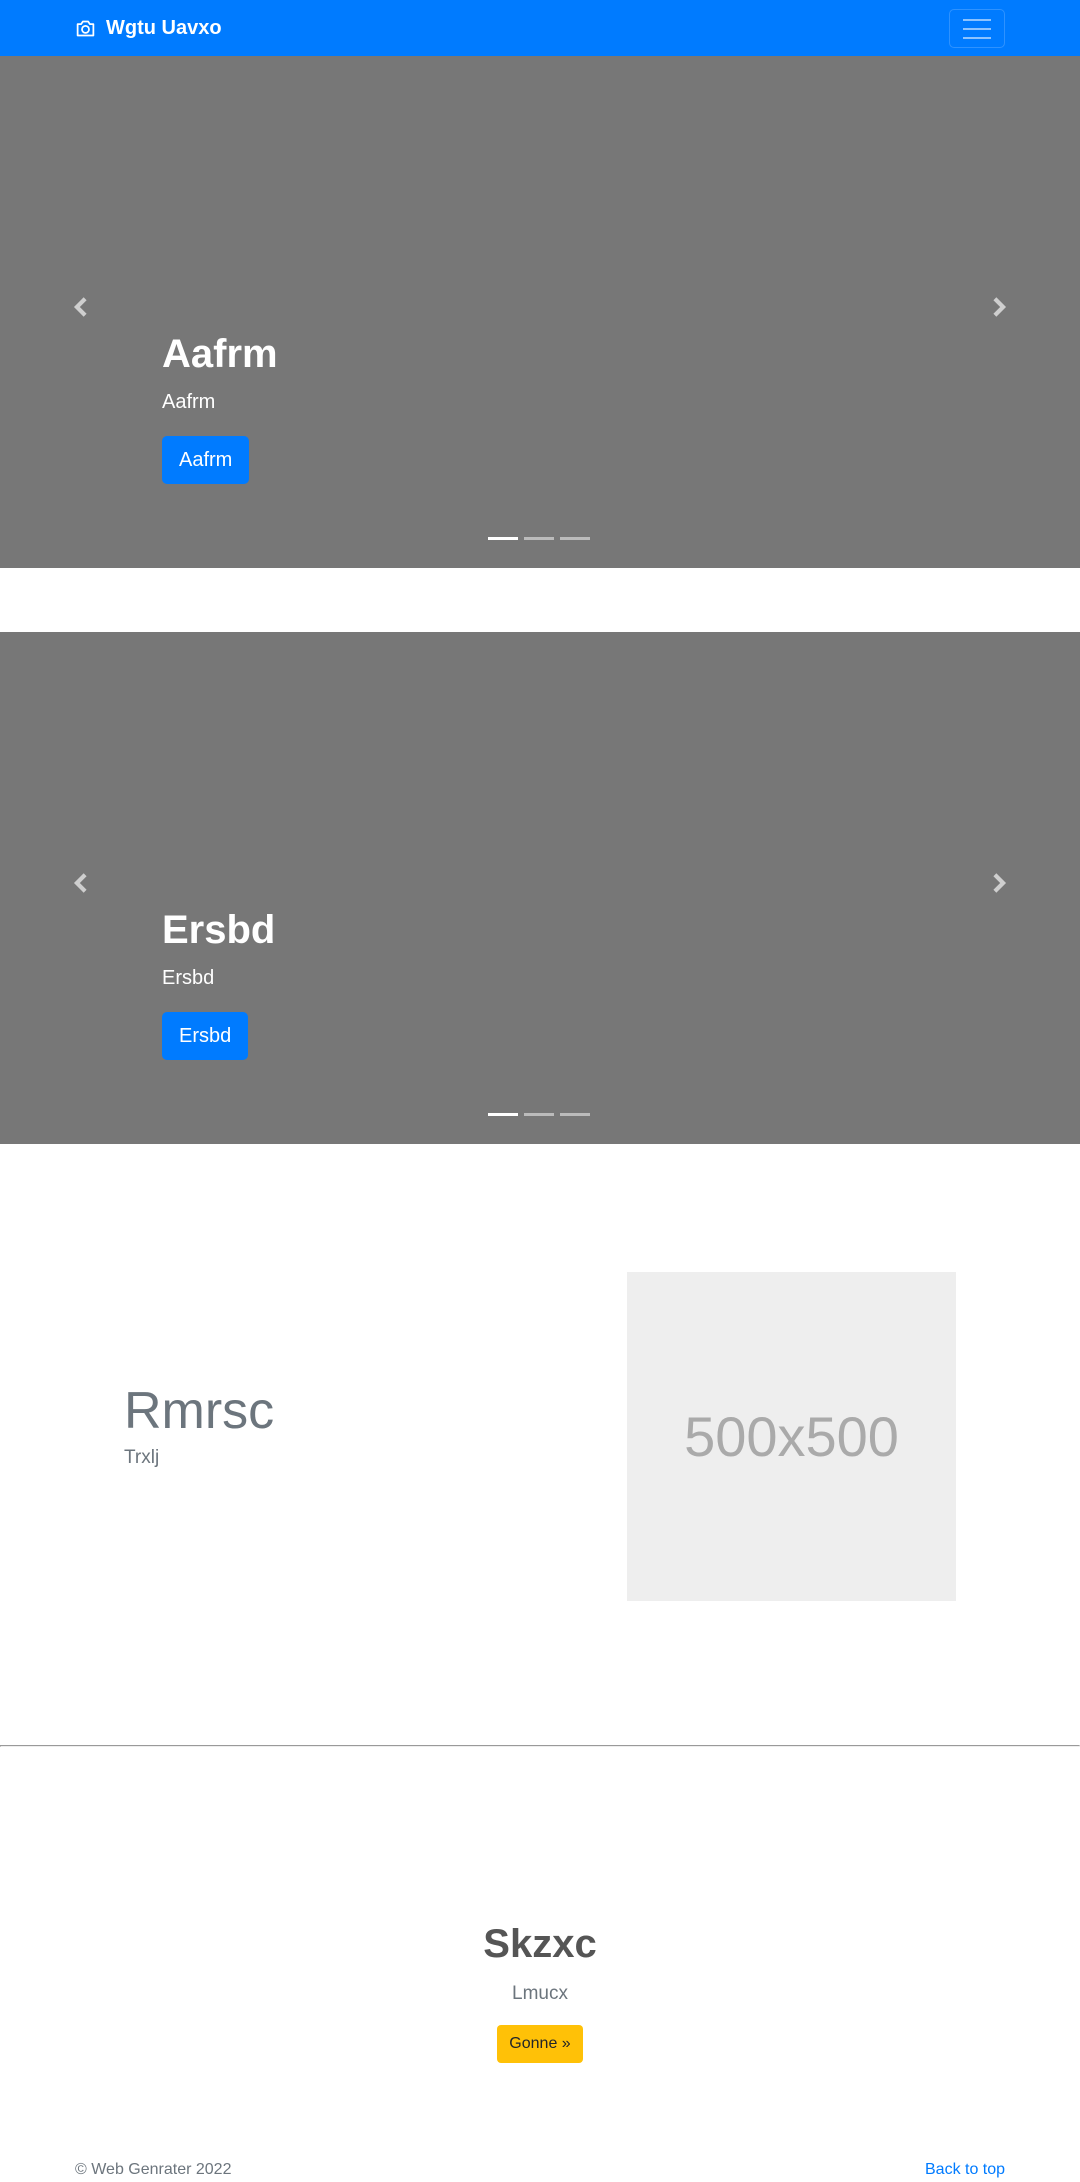 The height and width of the screenshot is (2182, 1080). Describe the element at coordinates (164, 27) in the screenshot. I see `brand-text: Wgtu Uavxo` at that location.